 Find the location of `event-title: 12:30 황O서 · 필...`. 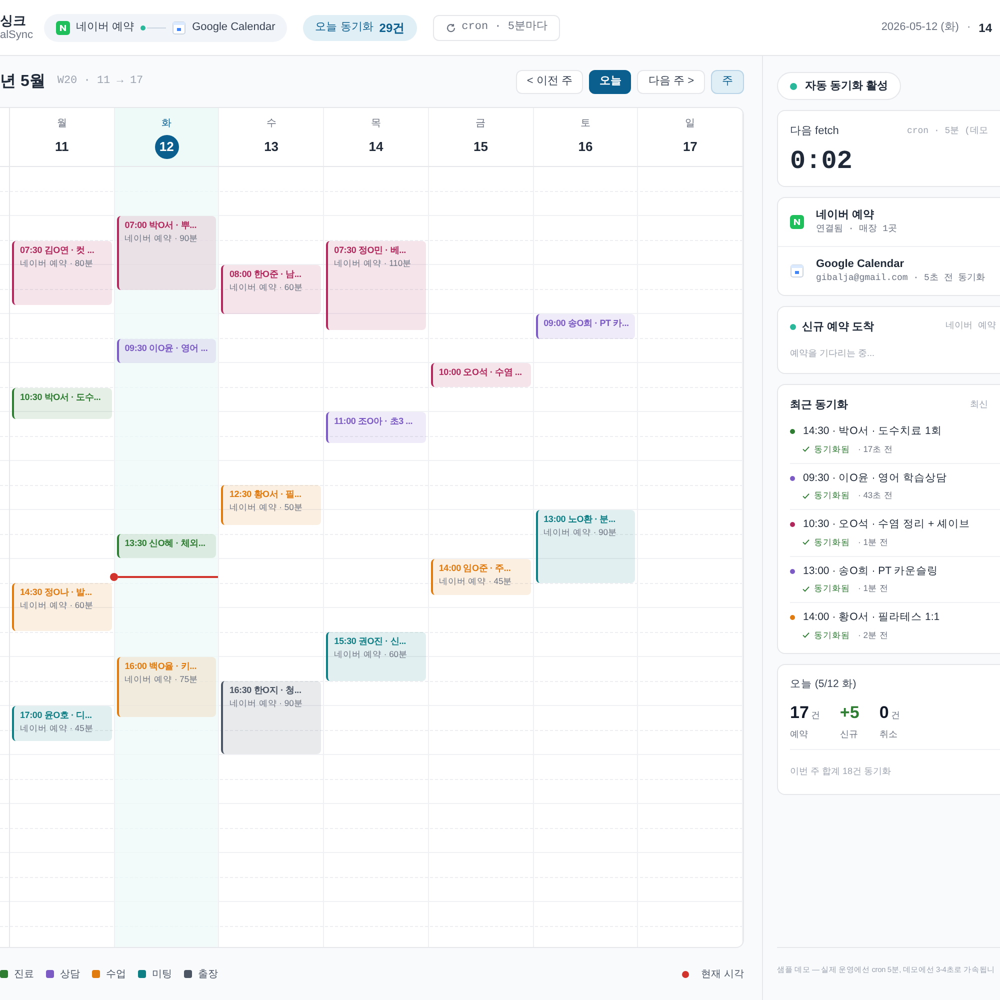

event-title: 12:30 황O서 · 필... is located at coordinates (265, 494).